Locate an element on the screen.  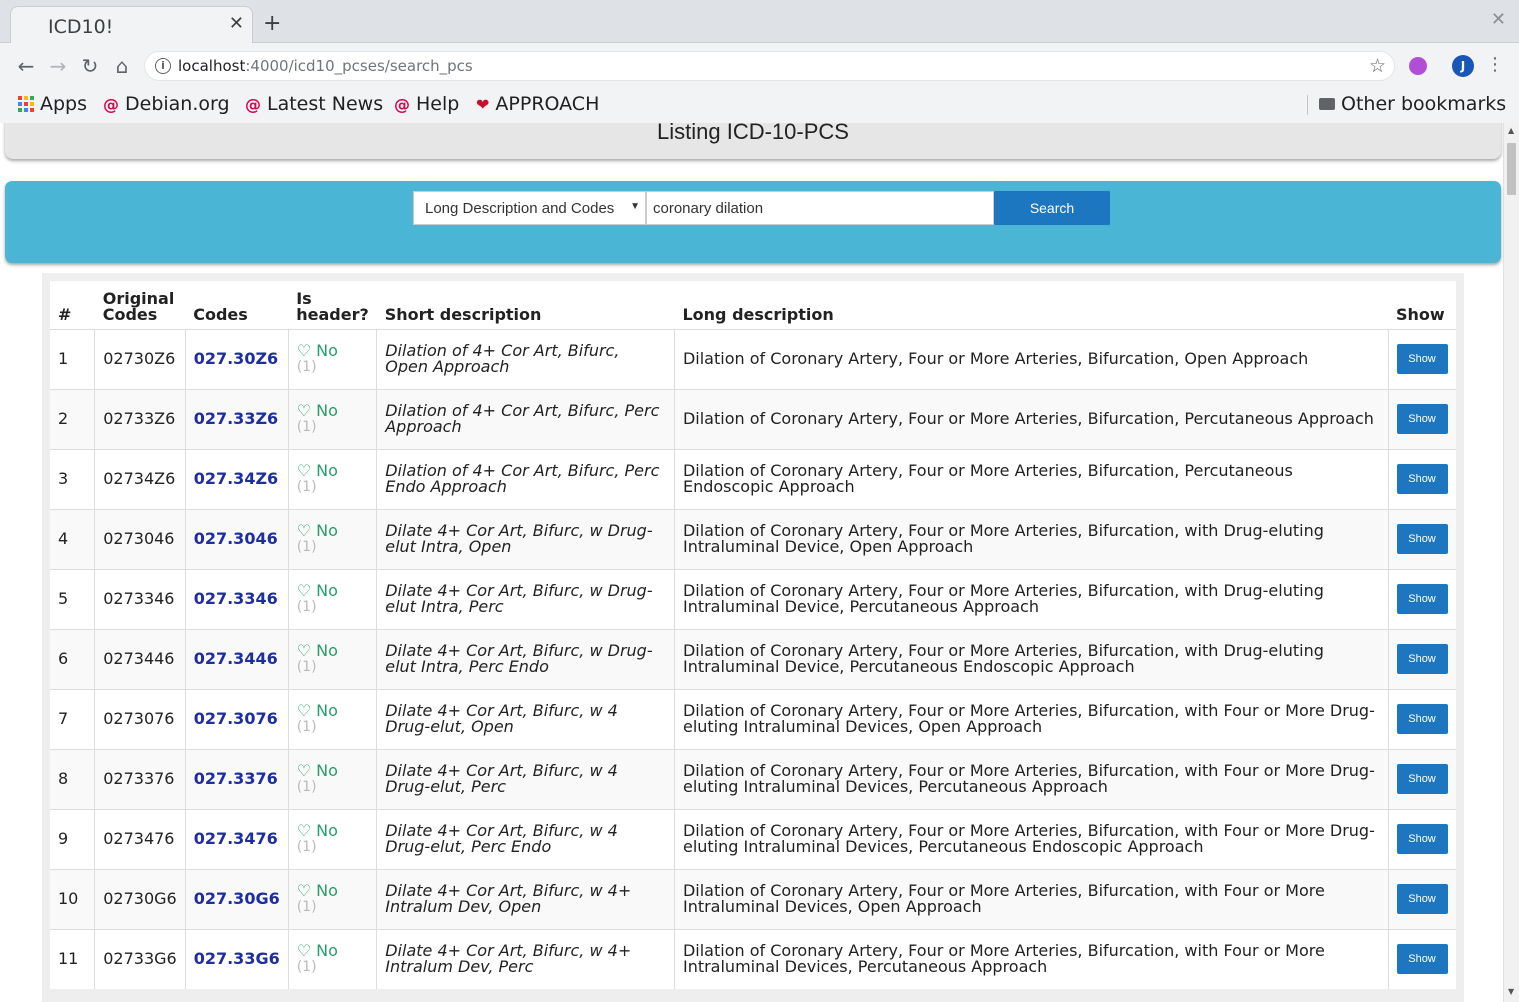
bookmark-help: @ Help is located at coordinates (426, 104).